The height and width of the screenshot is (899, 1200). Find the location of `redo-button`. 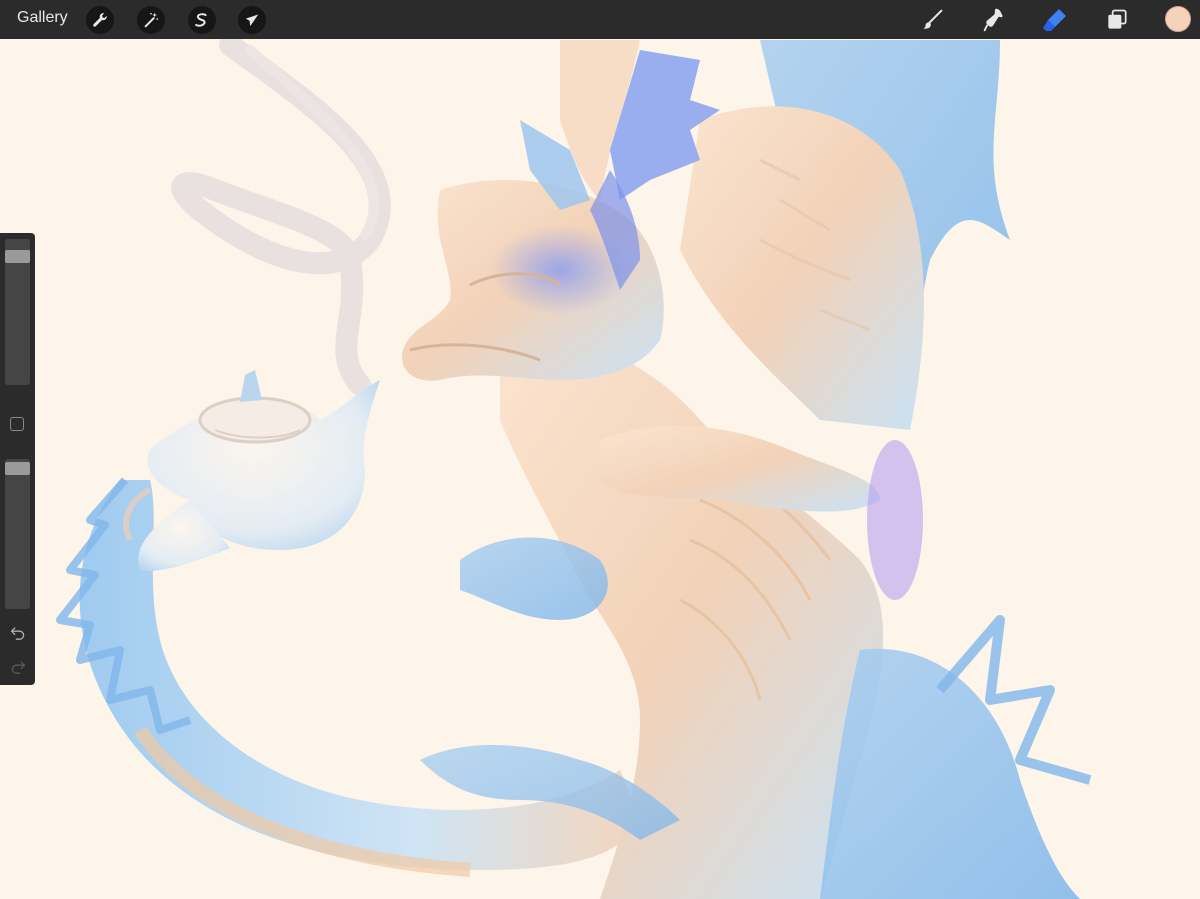

redo-button is located at coordinates (18, 666).